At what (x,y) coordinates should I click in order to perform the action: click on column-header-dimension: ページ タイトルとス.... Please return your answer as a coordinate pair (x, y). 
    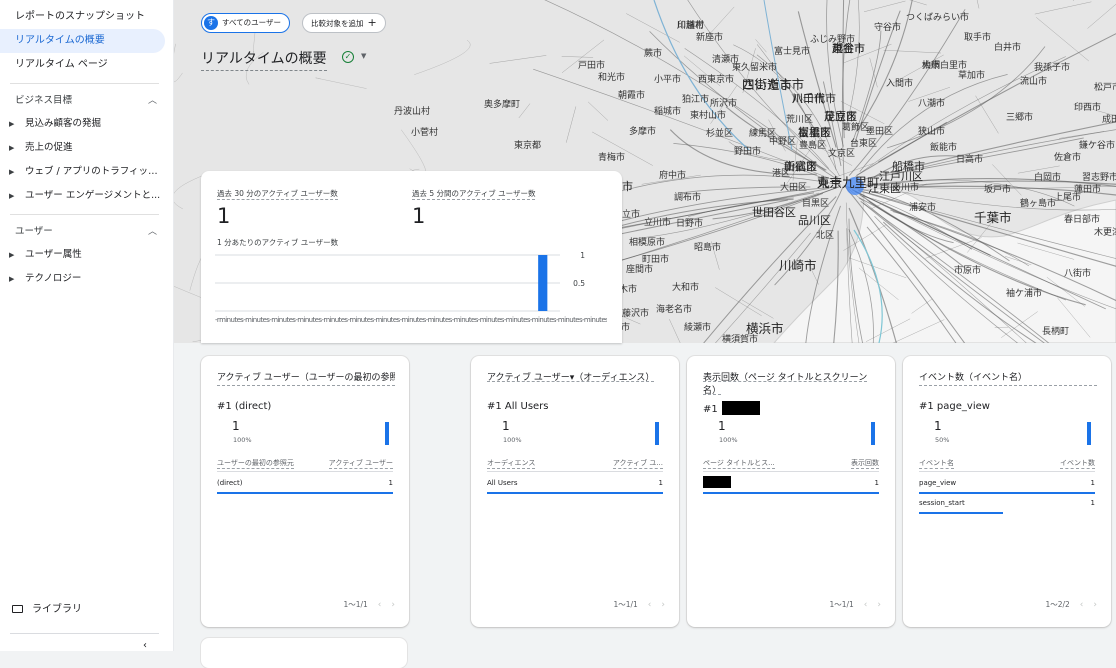
    Looking at the image, I should click on (739, 463).